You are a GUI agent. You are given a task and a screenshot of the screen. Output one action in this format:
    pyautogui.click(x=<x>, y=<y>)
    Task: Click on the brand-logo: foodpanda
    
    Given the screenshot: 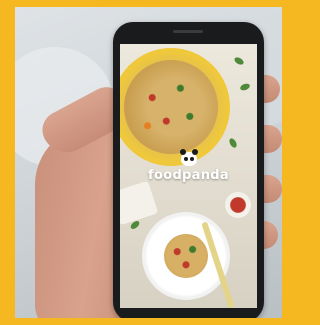 What is the action you would take?
    pyautogui.click(x=188, y=166)
    